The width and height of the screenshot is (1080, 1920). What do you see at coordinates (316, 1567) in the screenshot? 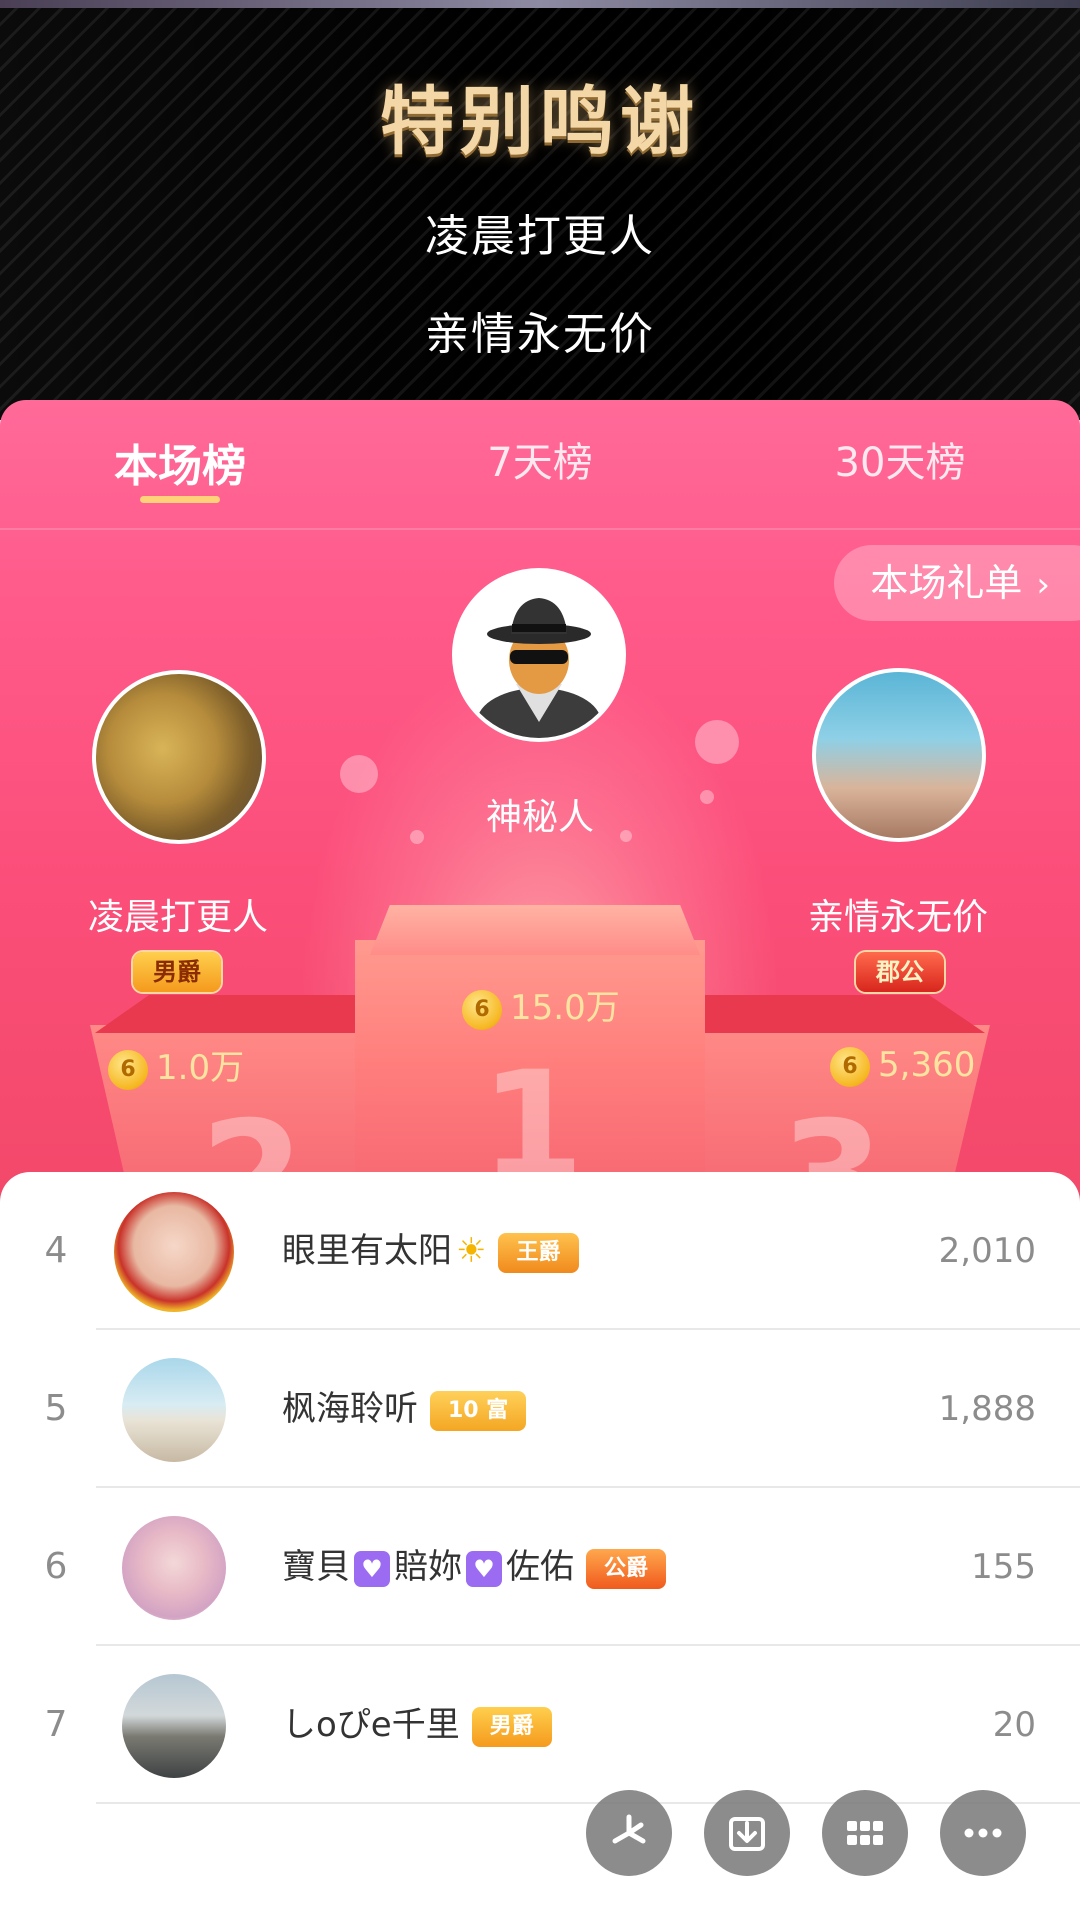
I see `user-name-text: 寶貝` at bounding box center [316, 1567].